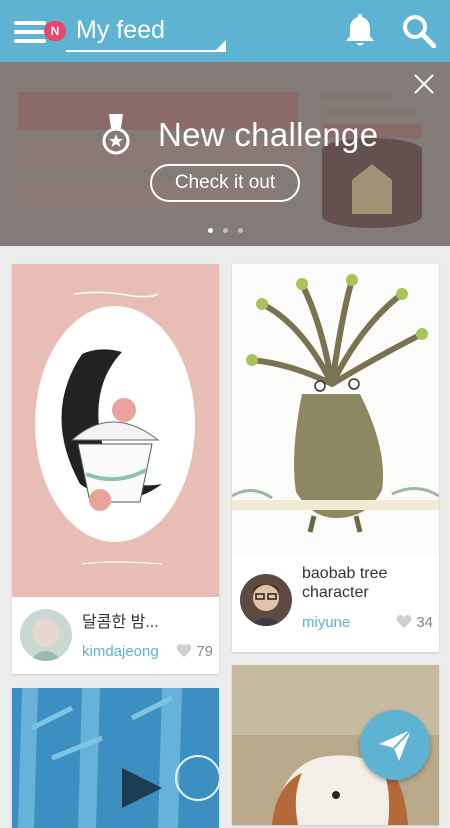  I want to click on author-link: miyune, so click(326, 622).